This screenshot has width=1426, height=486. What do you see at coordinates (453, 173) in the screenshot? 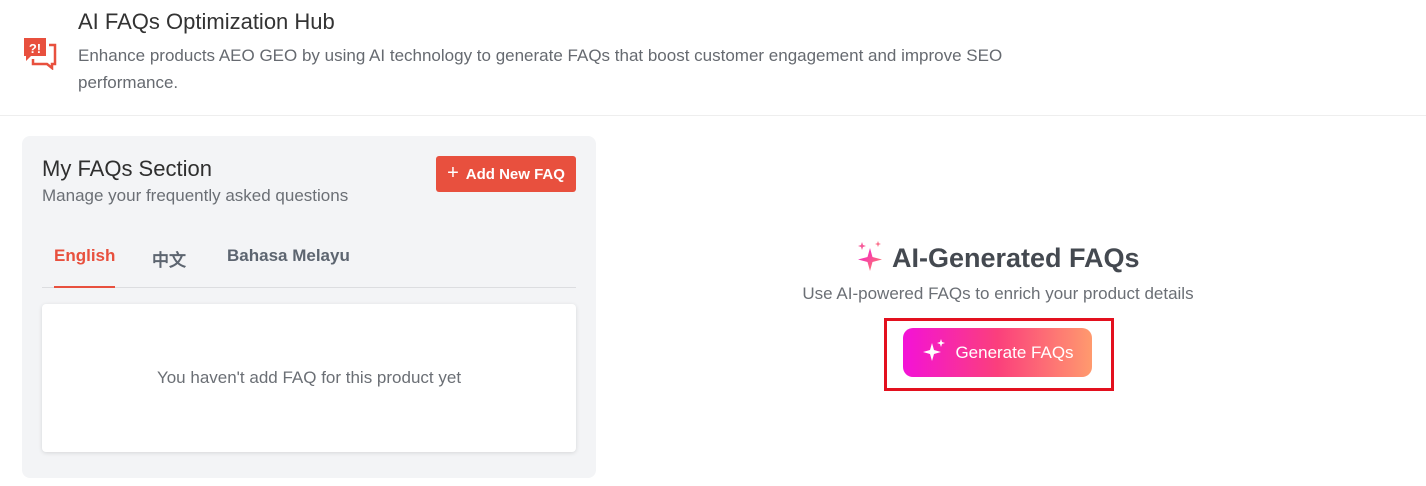
I see `plus-icon: +` at bounding box center [453, 173].